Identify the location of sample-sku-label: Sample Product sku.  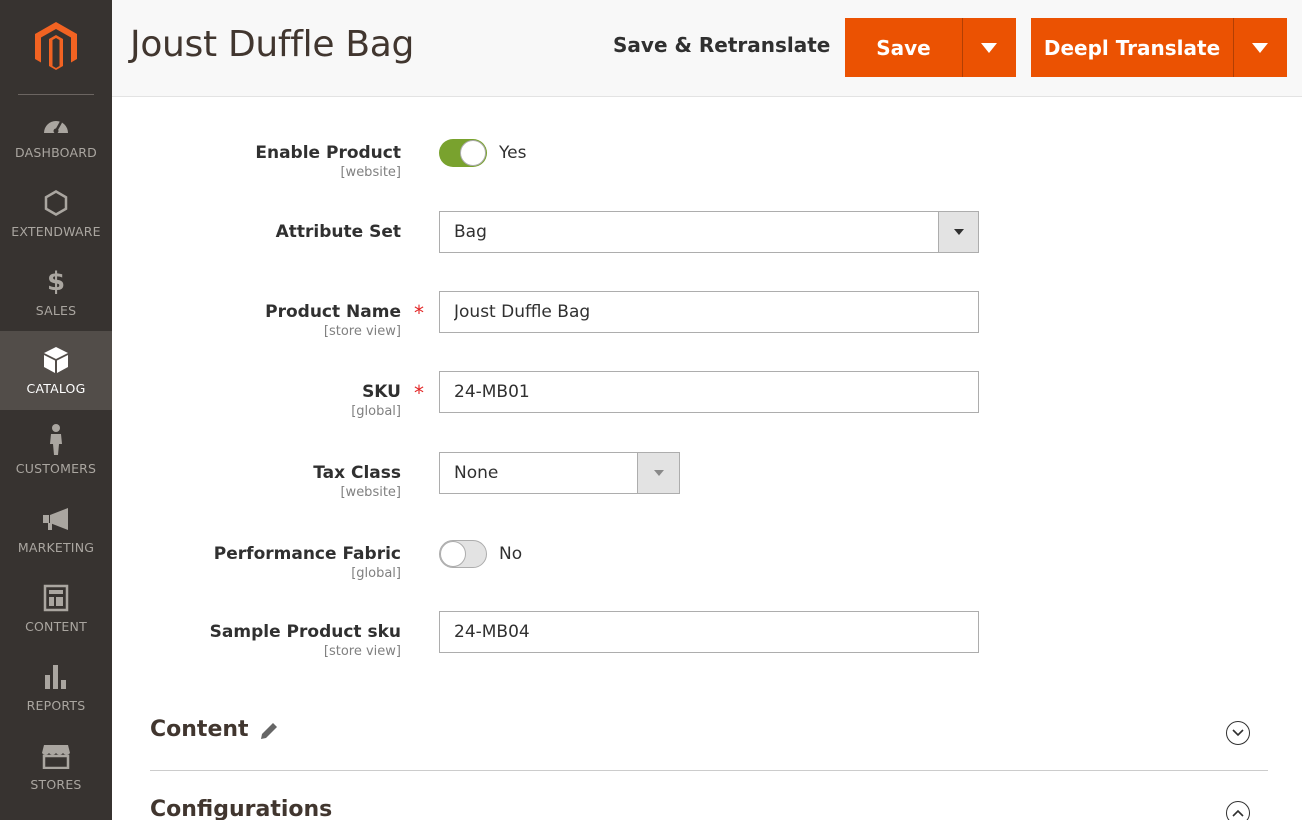
(305, 632).